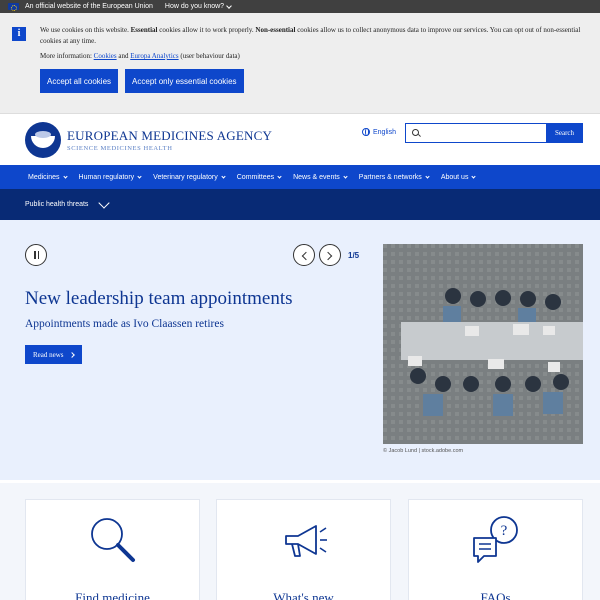  What do you see at coordinates (106, 177) in the screenshot?
I see `nav-label: Human regulatory` at bounding box center [106, 177].